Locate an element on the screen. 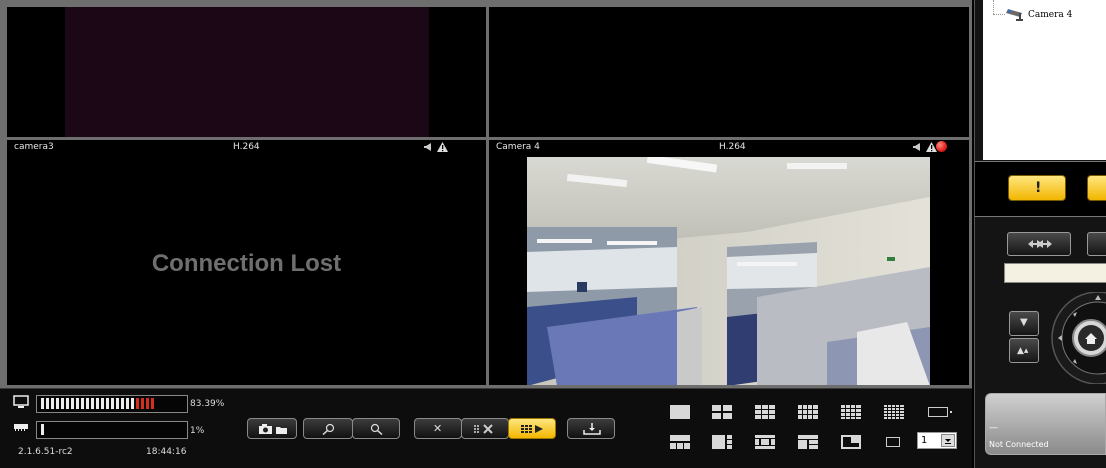 This screenshot has height=468, width=1106. focus-far-button: ▲▴ is located at coordinates (1024, 350).